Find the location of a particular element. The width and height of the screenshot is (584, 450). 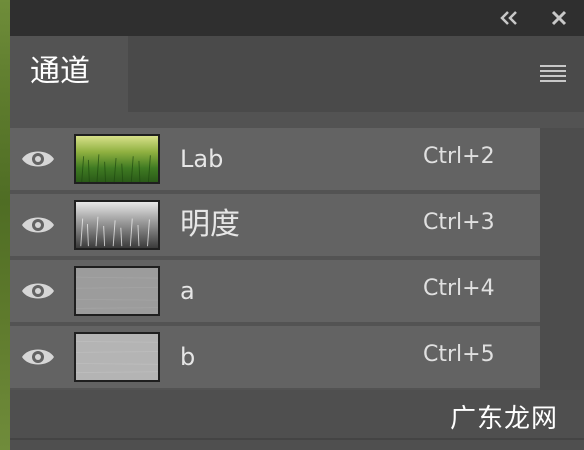

channel-name: a is located at coordinates (187, 291).